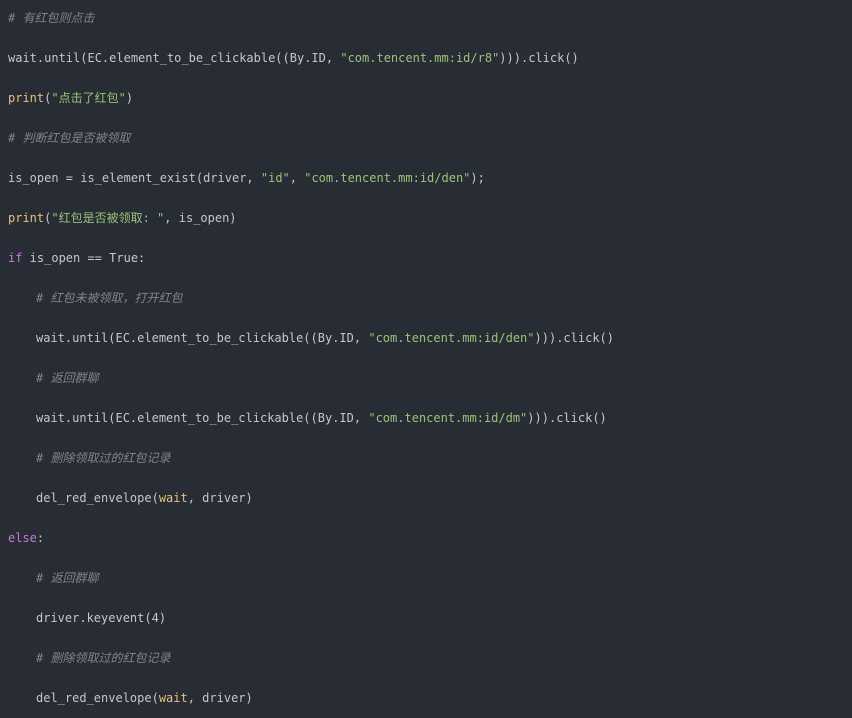  Describe the element at coordinates (109, 298) in the screenshot. I see `code-comment: # 红包未被领取，打开红包` at that location.